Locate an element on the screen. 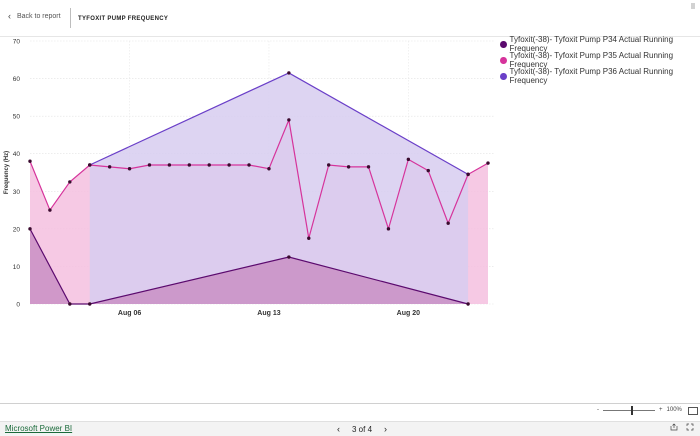  chevron-left-icon: ‹ is located at coordinates (9, 16).